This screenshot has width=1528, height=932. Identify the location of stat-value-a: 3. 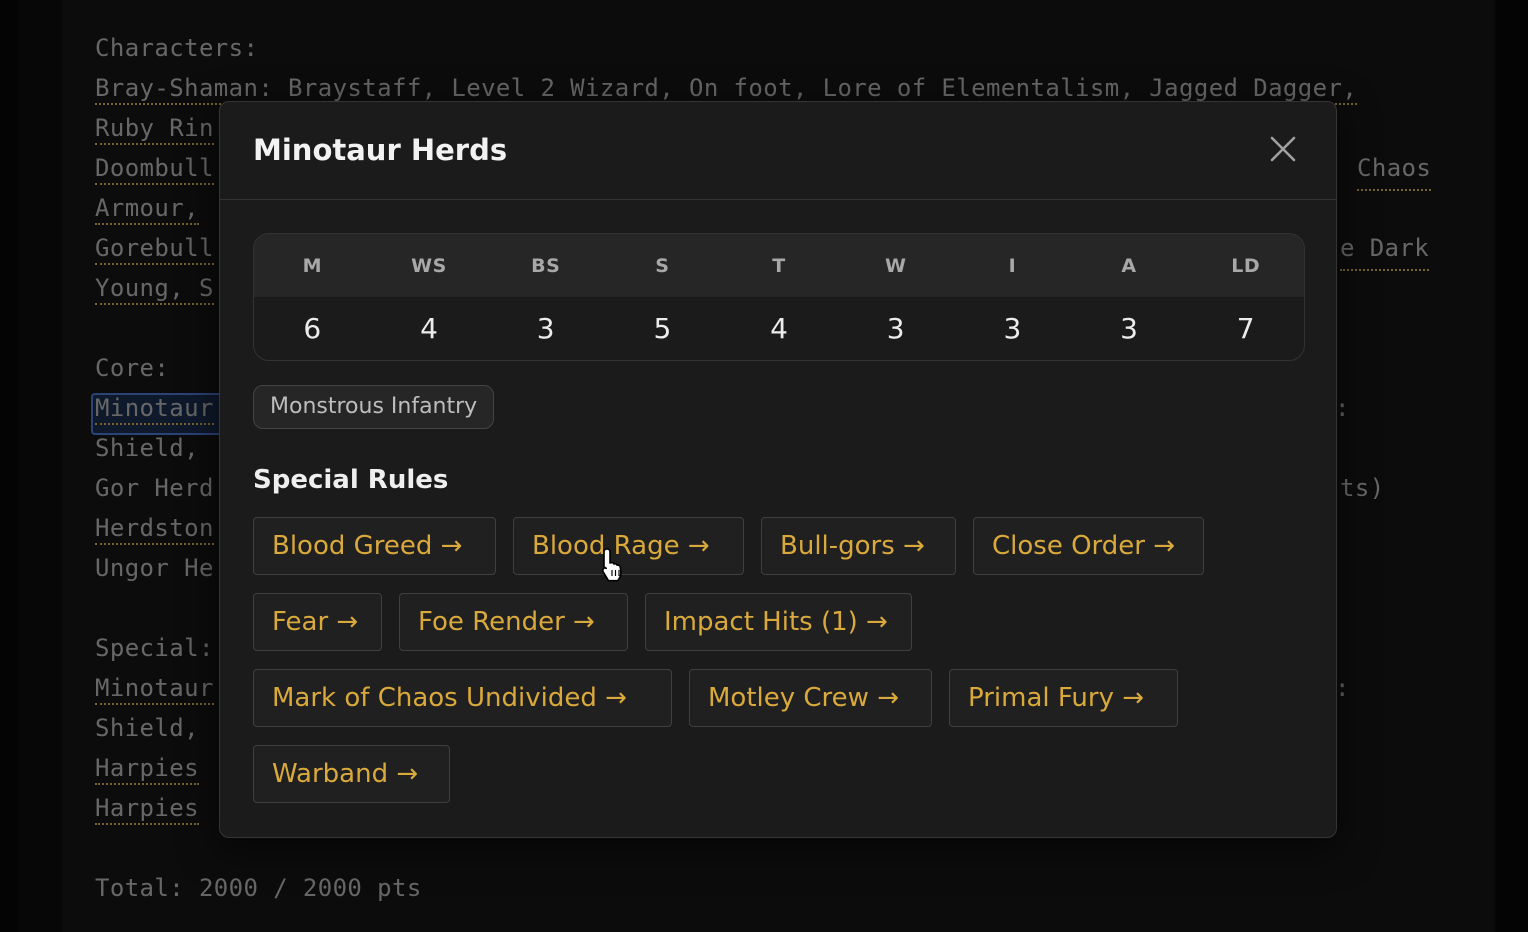
(1129, 328).